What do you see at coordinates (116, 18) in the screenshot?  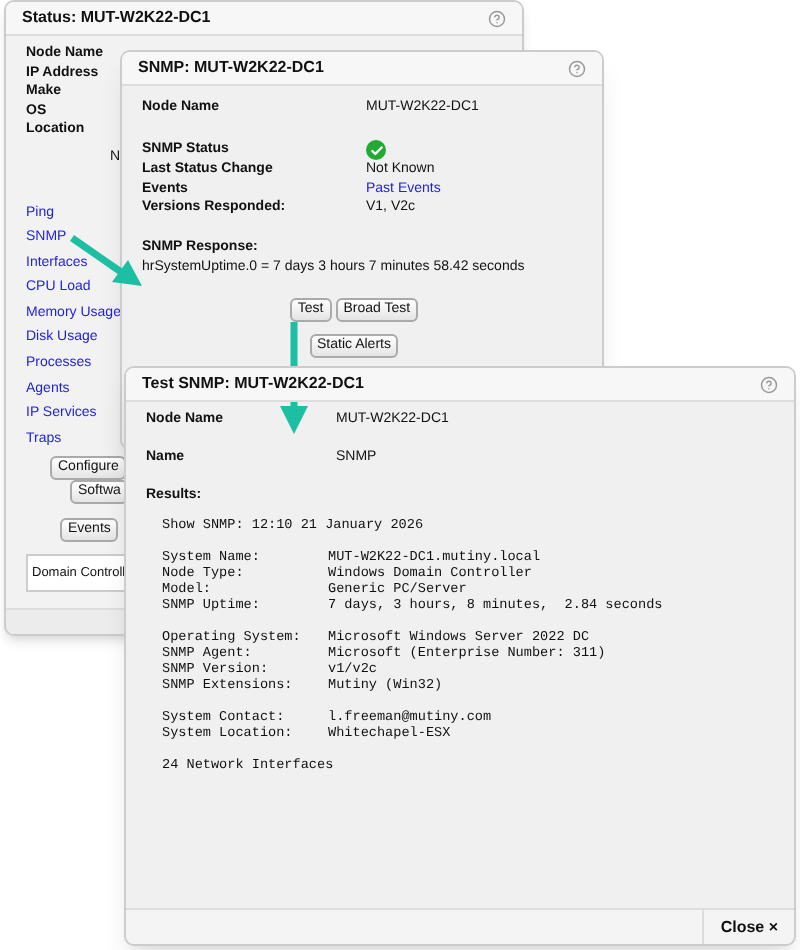 I see `window-title: Status: MUT-W2K22-DC1` at bounding box center [116, 18].